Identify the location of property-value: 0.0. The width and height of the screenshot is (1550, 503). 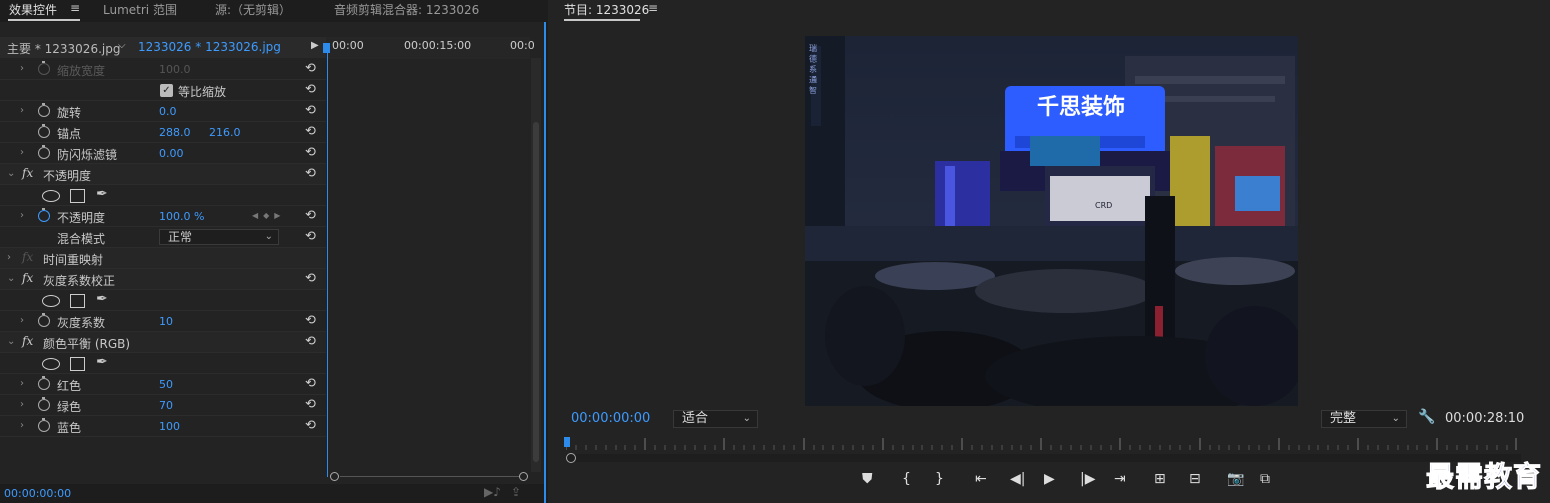
(168, 111).